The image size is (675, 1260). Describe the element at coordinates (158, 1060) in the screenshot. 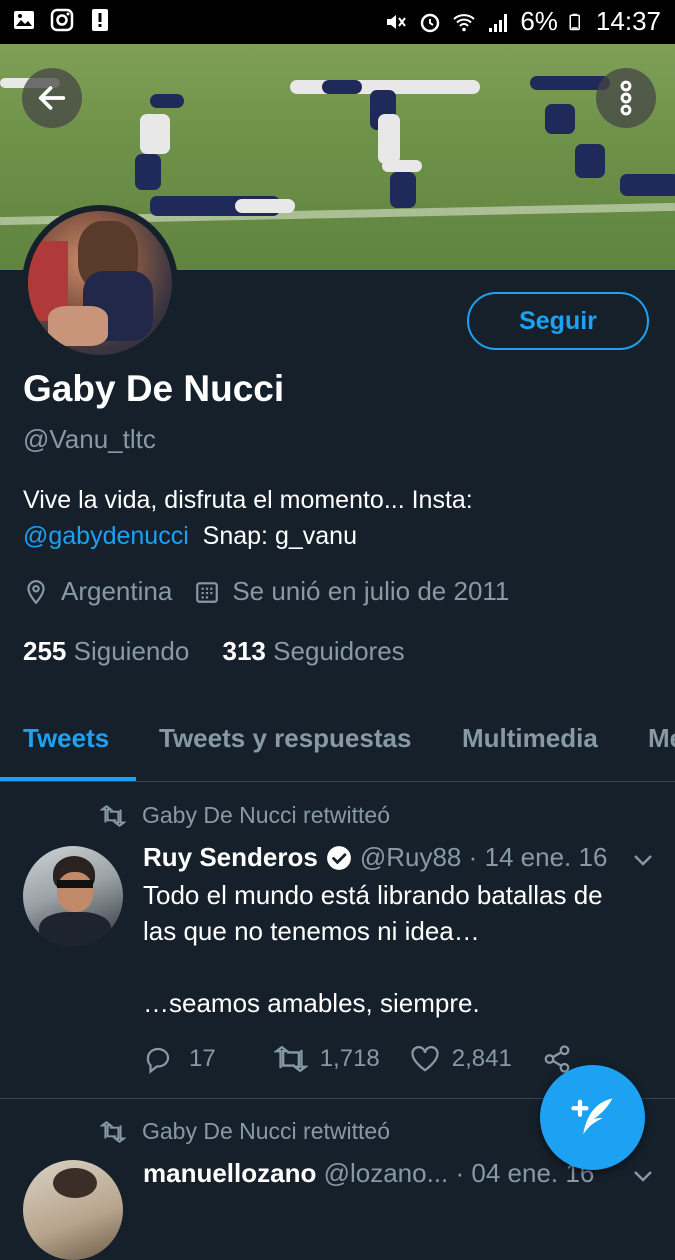

I see `reply-icon` at that location.